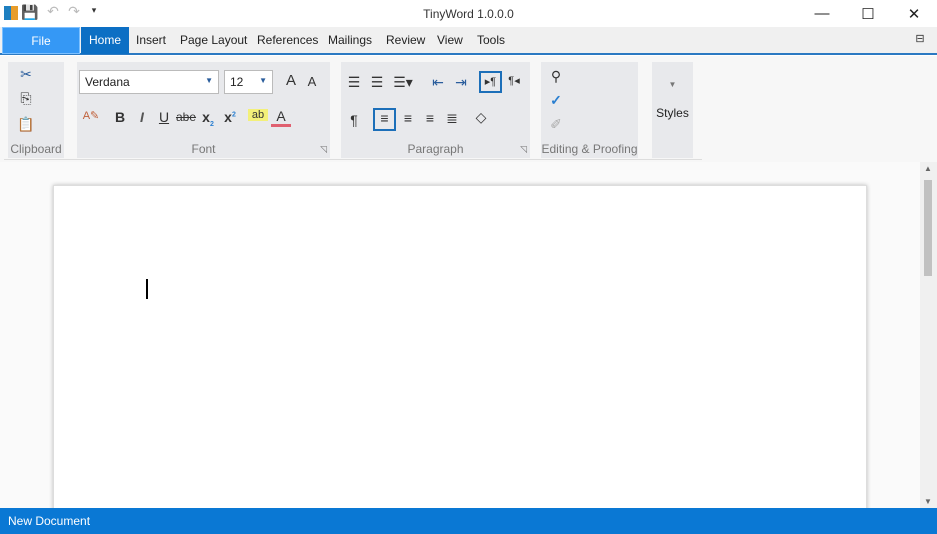 The height and width of the screenshot is (534, 937). Describe the element at coordinates (435, 149) in the screenshot. I see `paragraph-label: Paragraph` at that location.